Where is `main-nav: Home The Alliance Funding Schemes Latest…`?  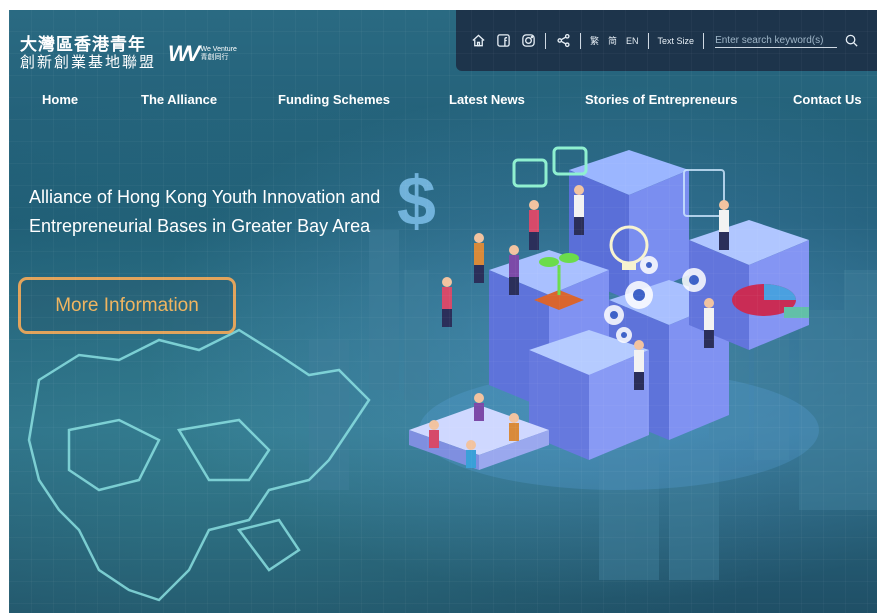
main-nav: Home The Alliance Funding Schemes Latest… is located at coordinates (443, 103).